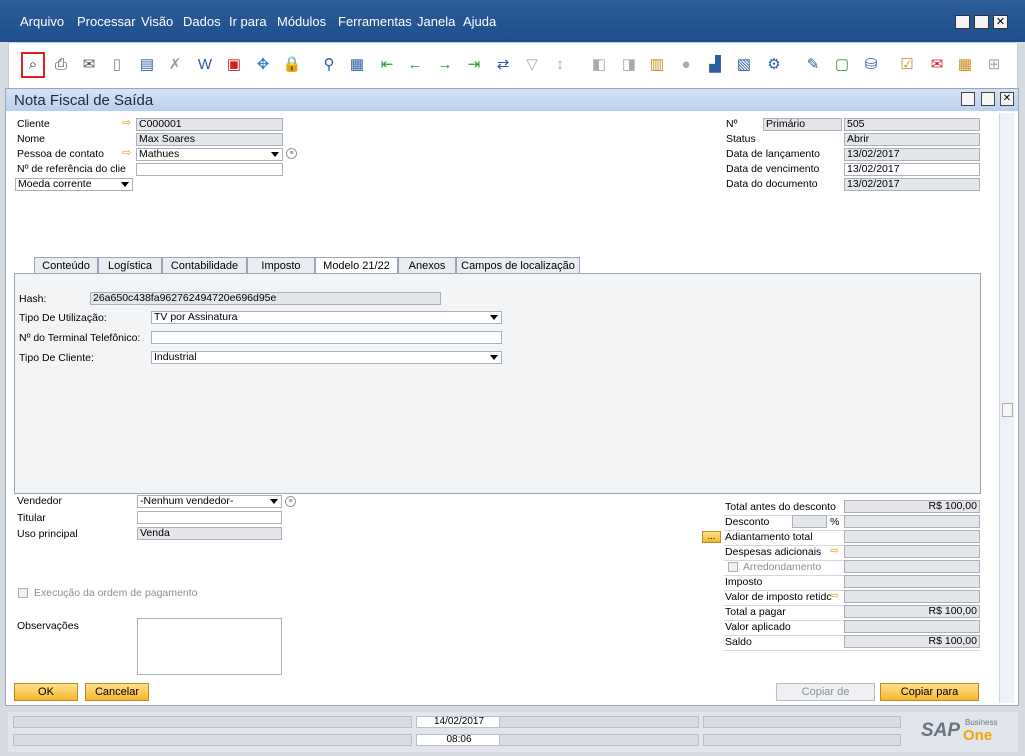 Image resolution: width=1025 pixels, height=756 pixels. Describe the element at coordinates (560, 65) in the screenshot. I see `sort-icon: ↕` at that location.